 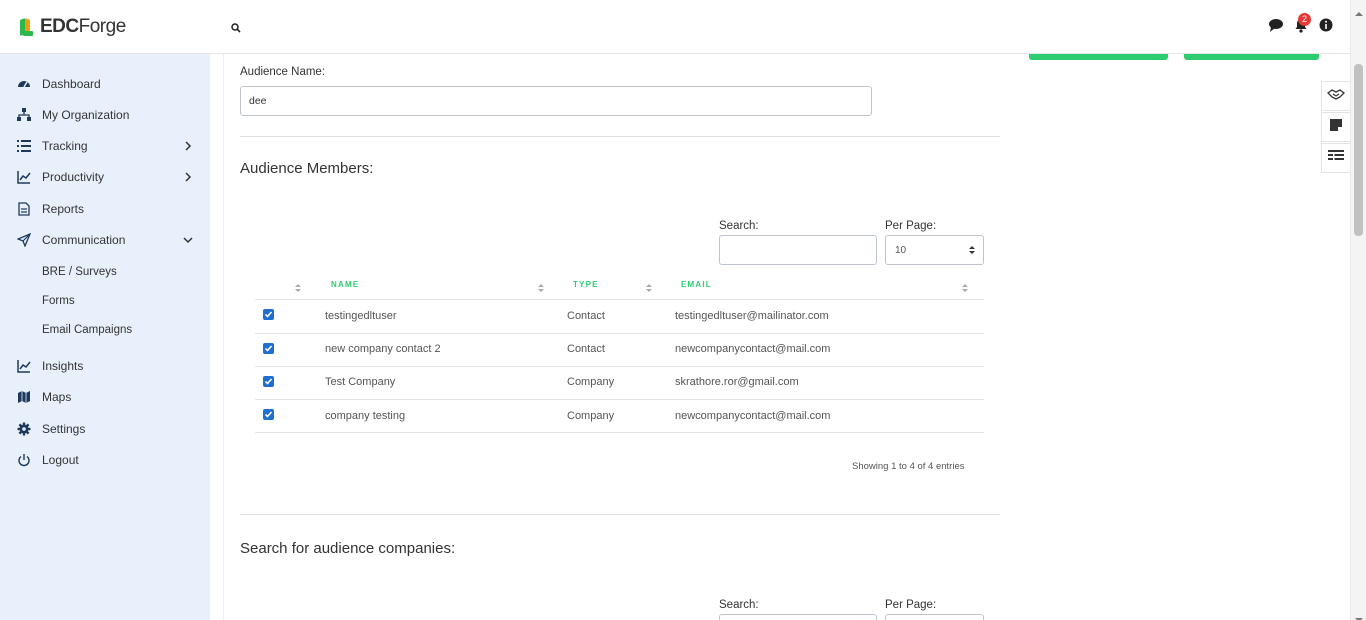 What do you see at coordinates (972, 250) in the screenshot?
I see `select-arrows-icon` at bounding box center [972, 250].